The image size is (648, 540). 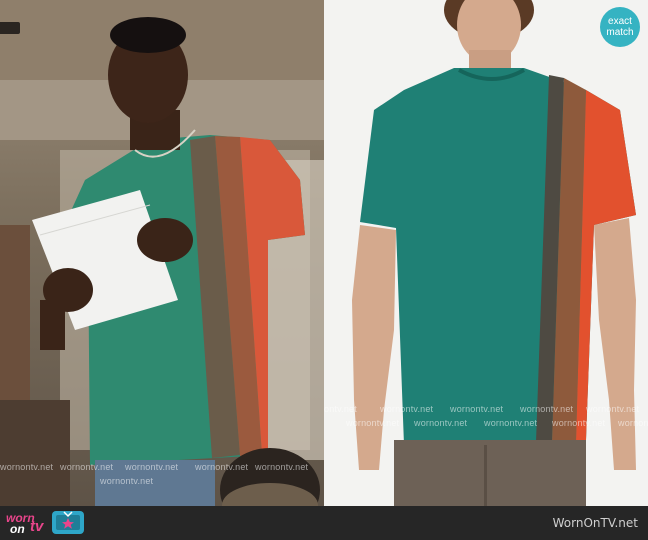 What do you see at coordinates (17, 529) in the screenshot?
I see `logo-on-text: on` at bounding box center [17, 529].